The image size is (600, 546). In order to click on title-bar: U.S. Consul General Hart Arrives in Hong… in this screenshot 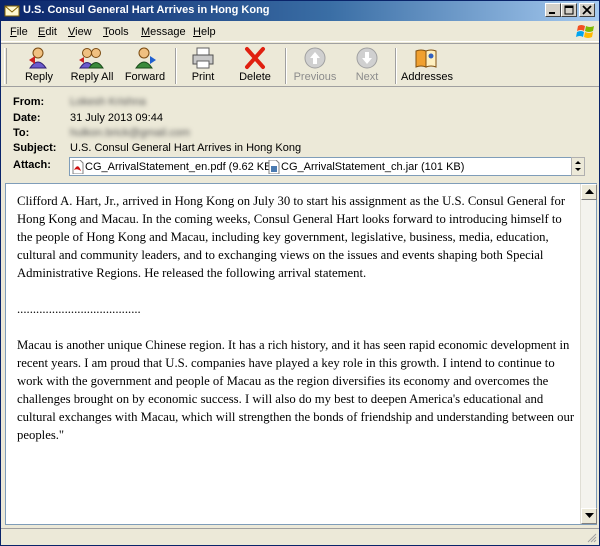, I will do `click(300, 11)`.